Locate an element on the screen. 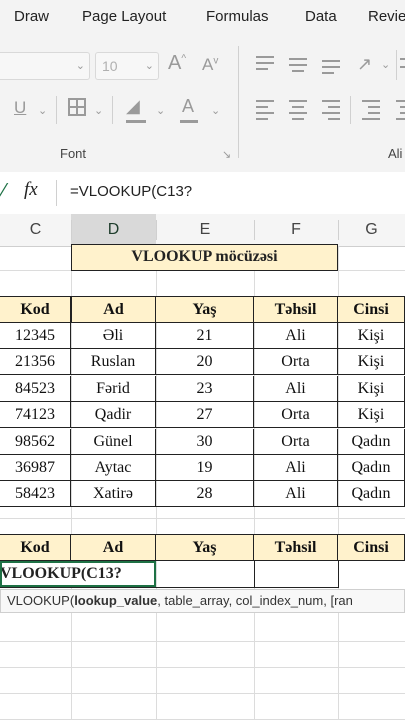  formula-input: =VLOOKUP(C13? is located at coordinates (131, 191).